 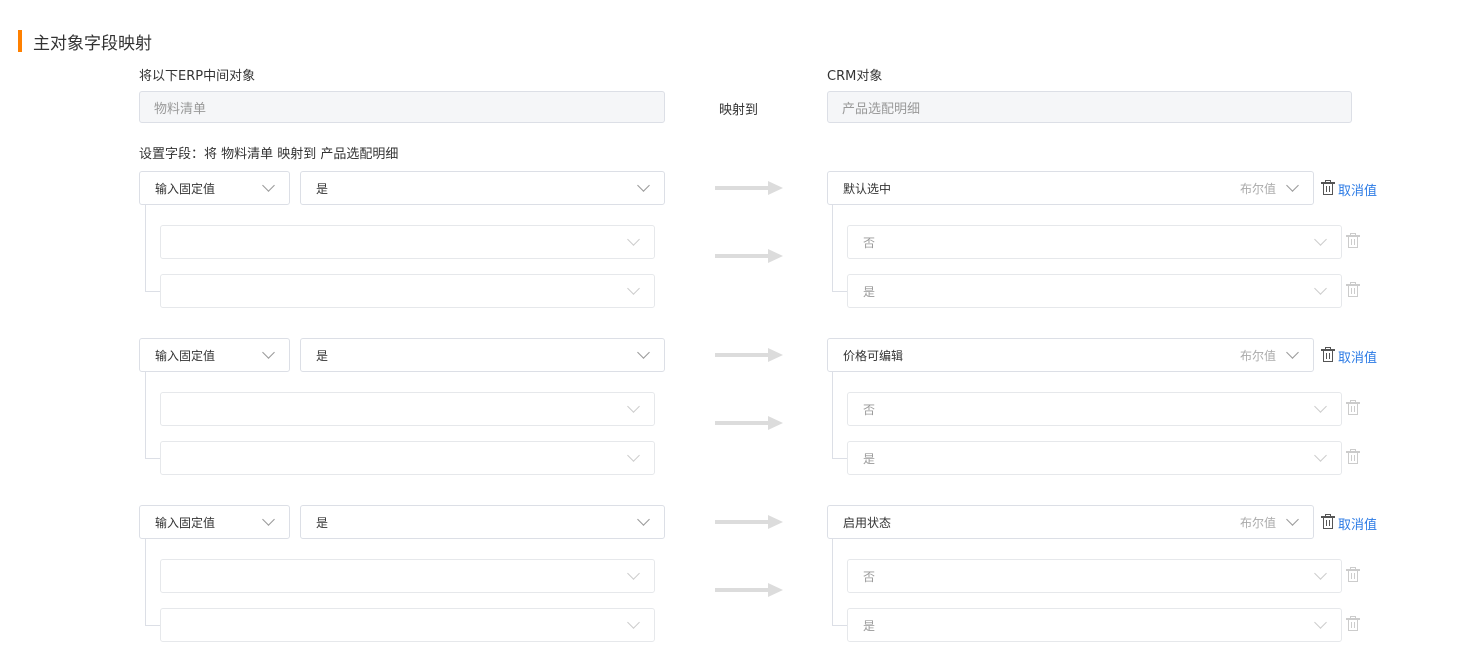 What do you see at coordinates (881, 109) in the screenshot?
I see `target-object-value: 产品选配明细` at bounding box center [881, 109].